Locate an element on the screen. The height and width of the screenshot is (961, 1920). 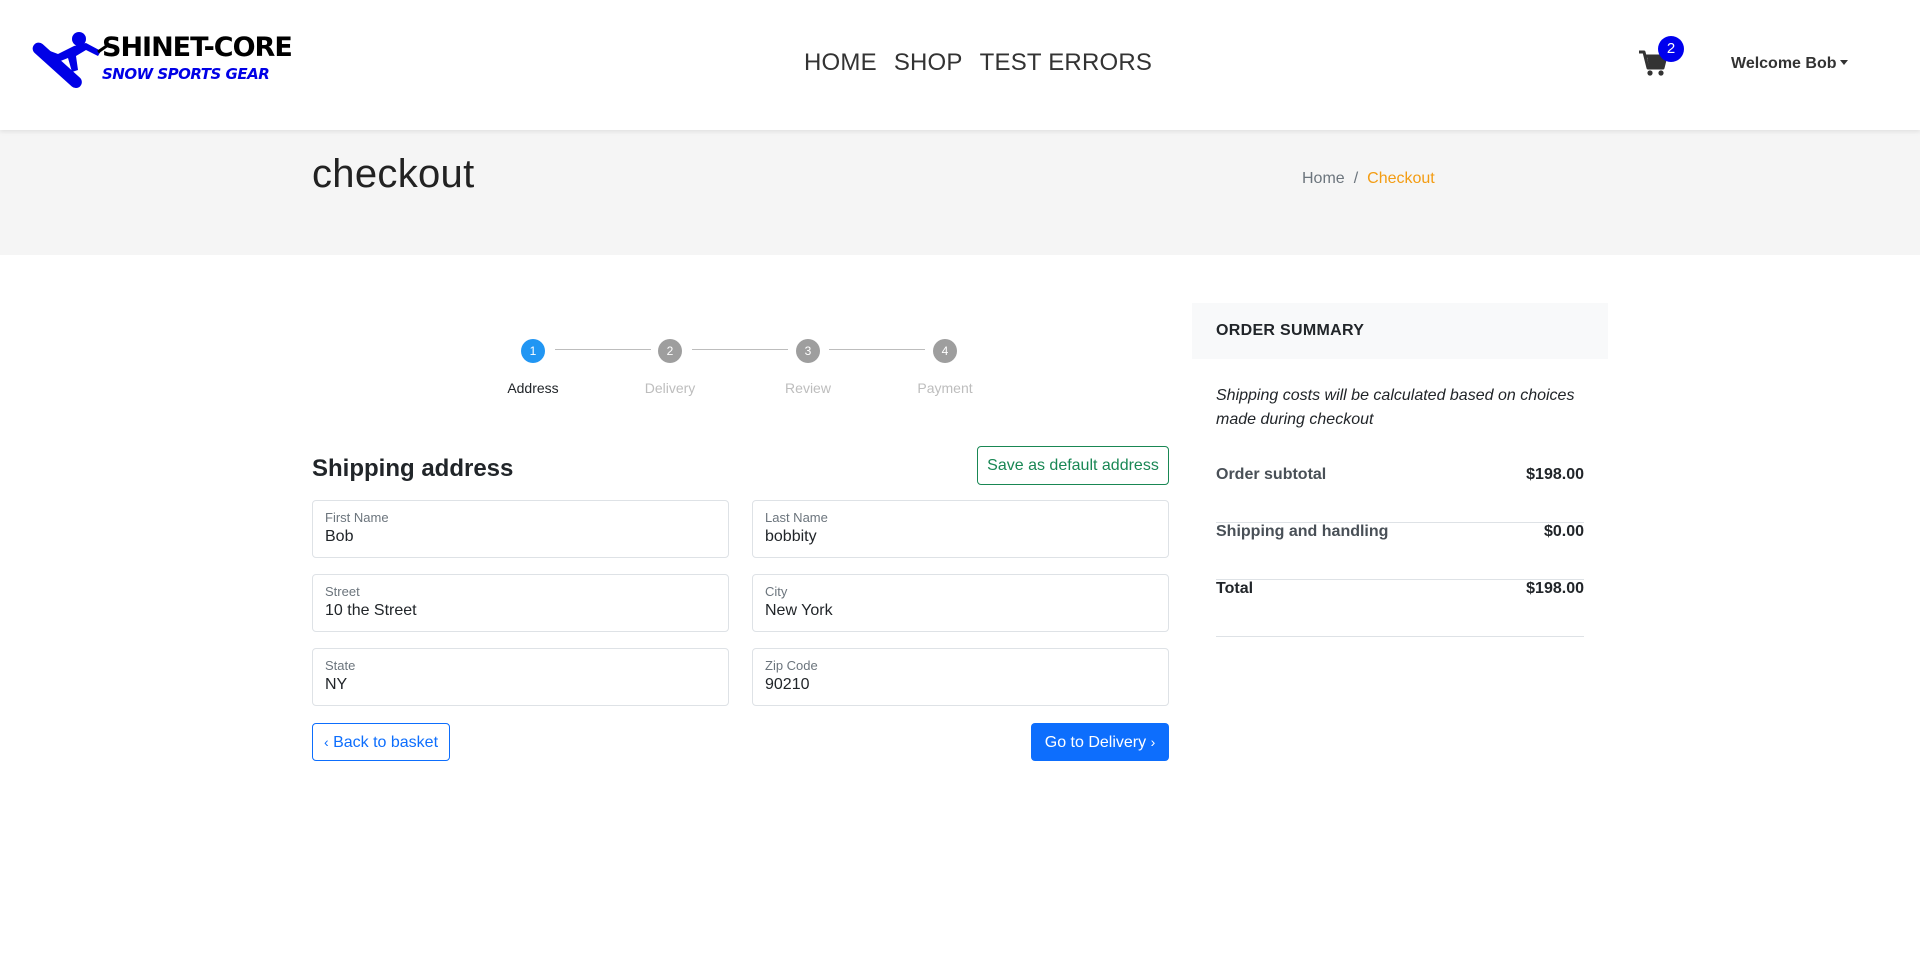
logo-subtitle: SNOW SPORTS GEAR is located at coordinates (186, 74).